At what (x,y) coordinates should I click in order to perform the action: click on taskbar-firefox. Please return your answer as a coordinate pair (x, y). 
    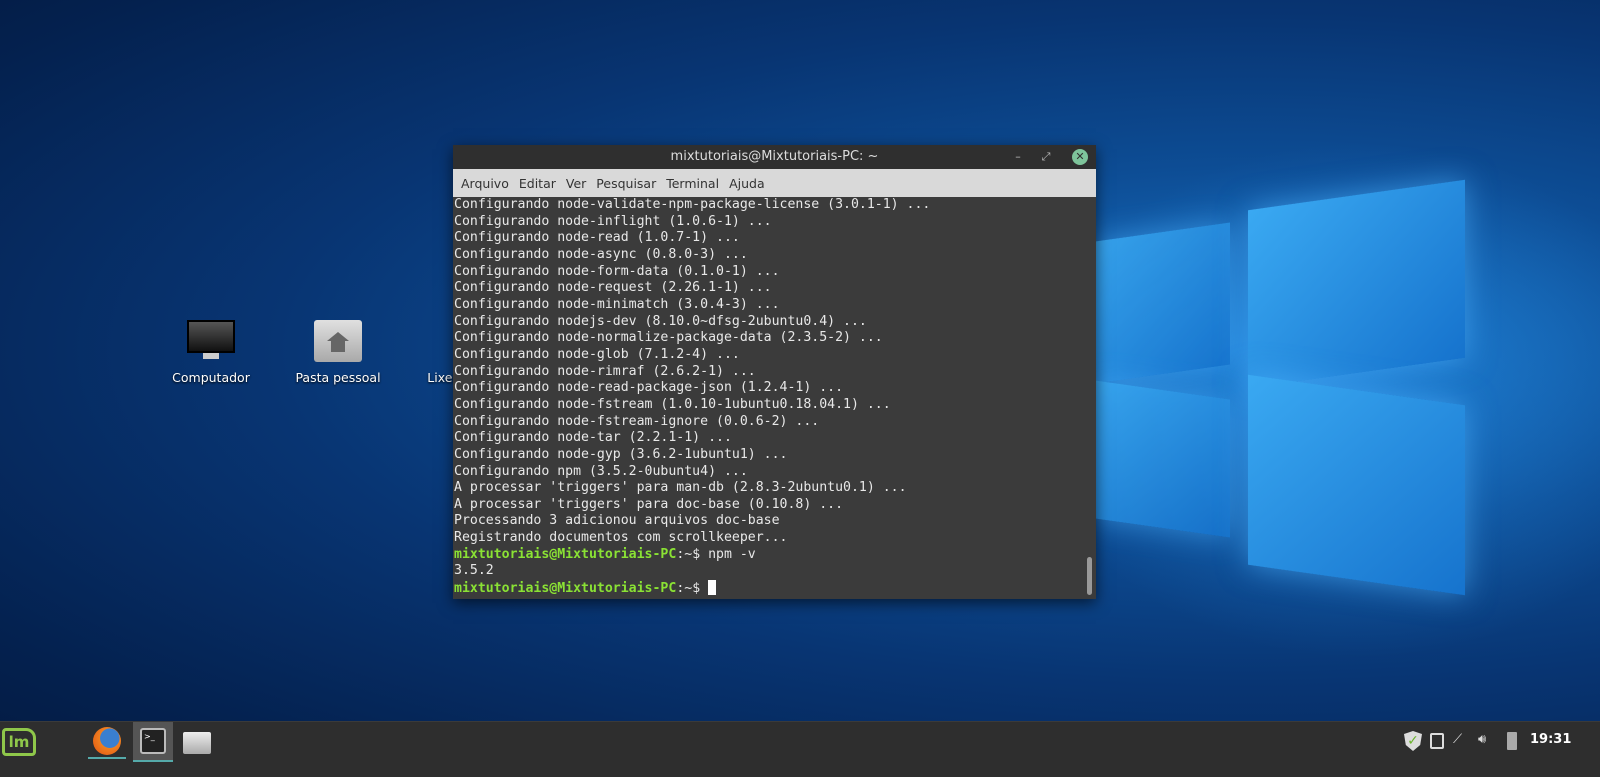
    Looking at the image, I should click on (107, 742).